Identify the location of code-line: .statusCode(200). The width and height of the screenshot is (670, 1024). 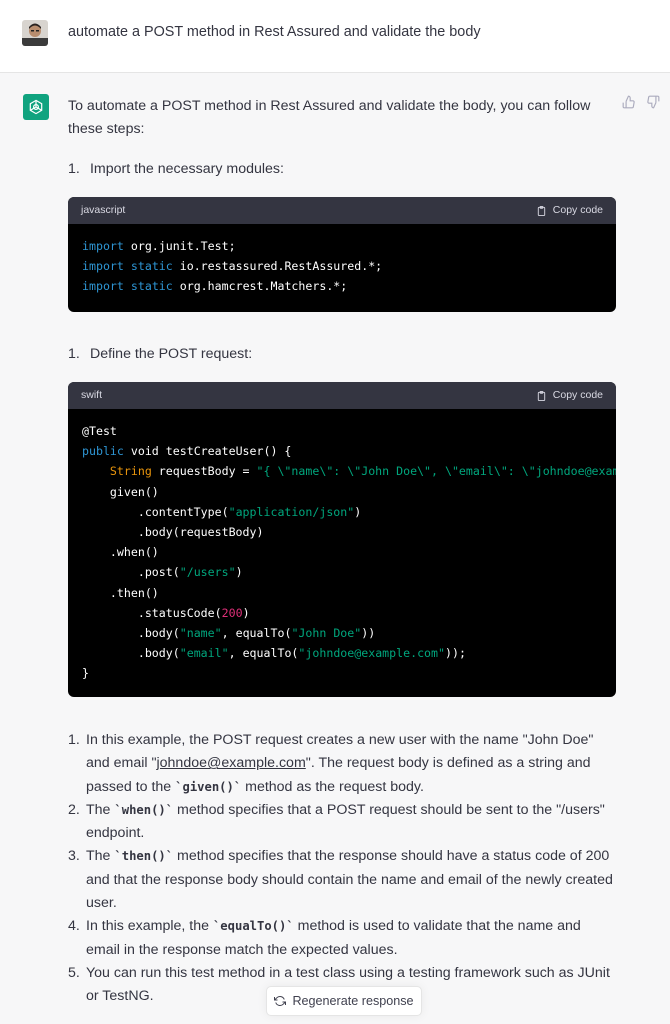
(166, 612).